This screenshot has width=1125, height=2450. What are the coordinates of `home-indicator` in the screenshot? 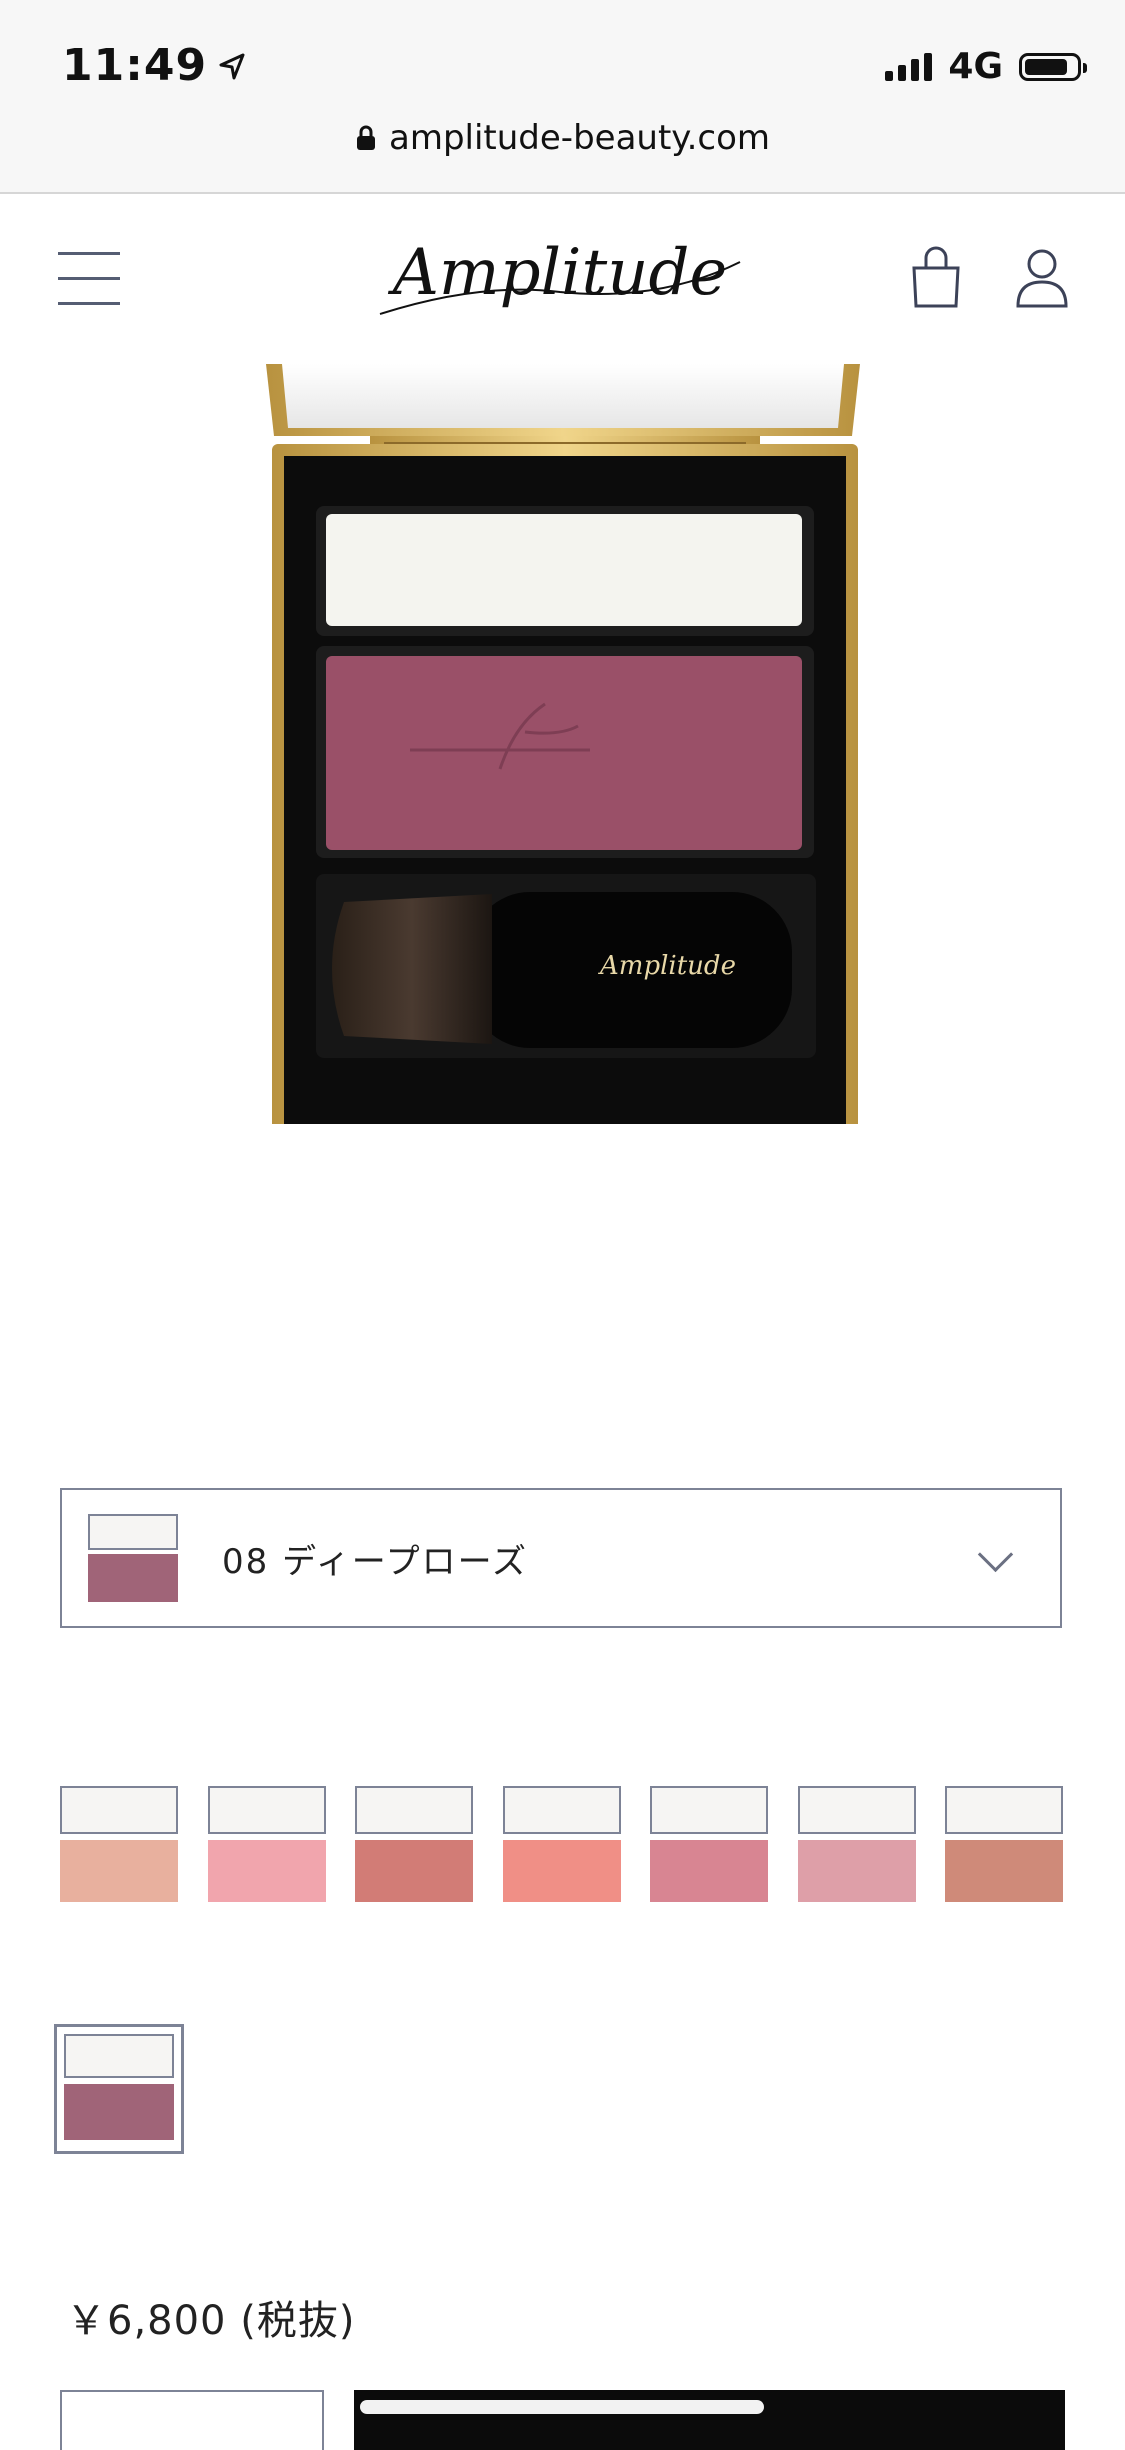 It's located at (562, 2407).